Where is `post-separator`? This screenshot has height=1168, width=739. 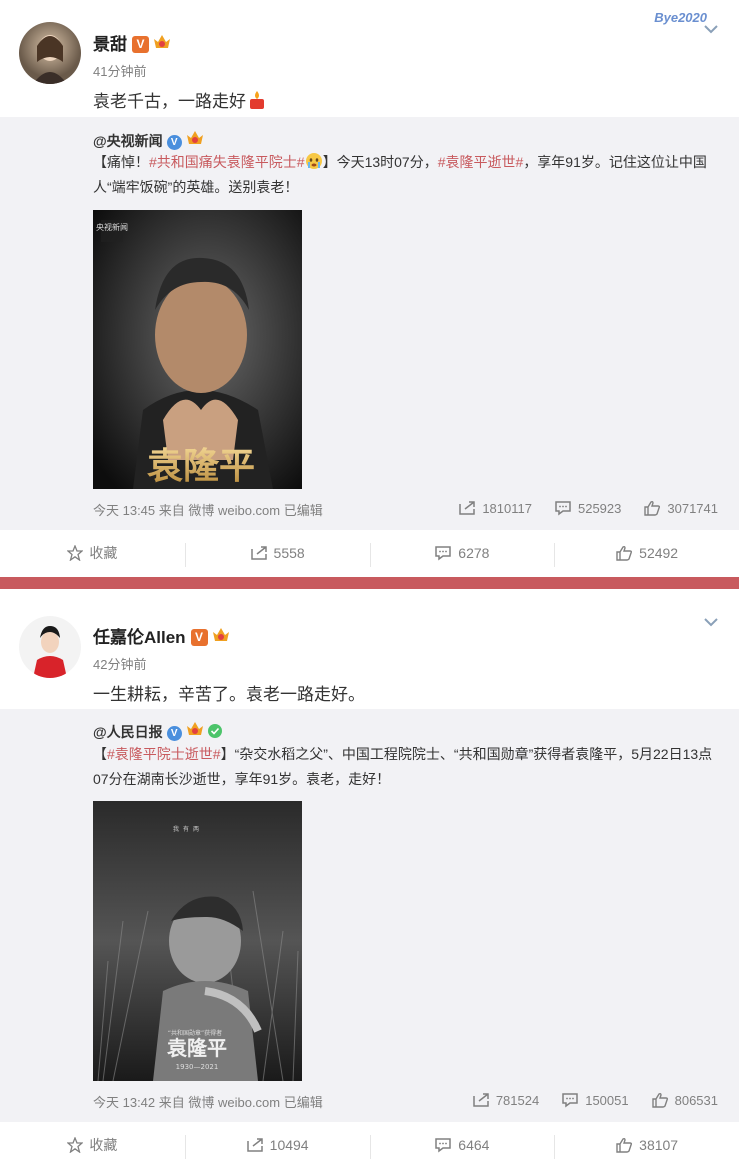
post-separator is located at coordinates (369, 583).